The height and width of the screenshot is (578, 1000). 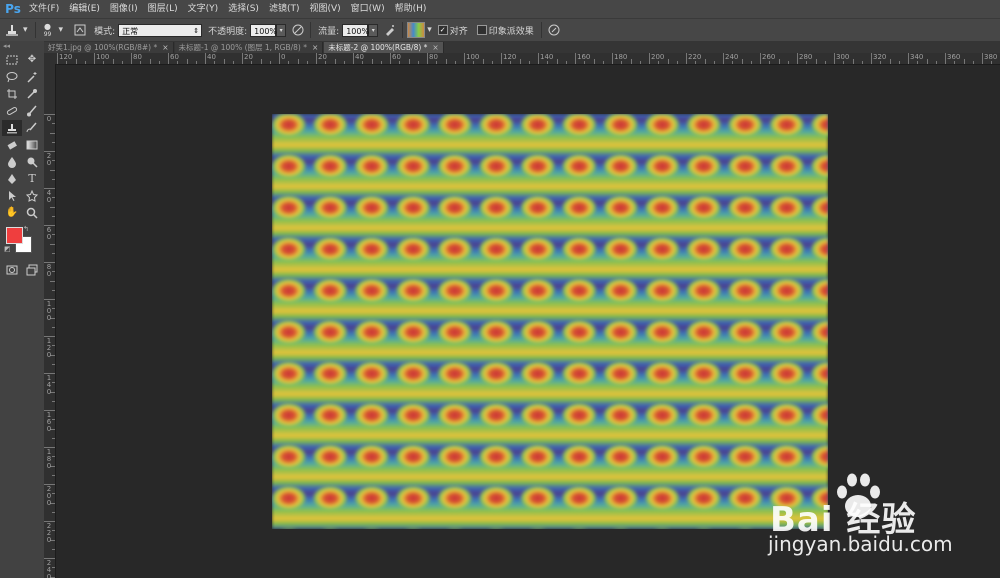 What do you see at coordinates (373, 30) in the screenshot?
I see `flow-dropdown-icon: ▾` at bounding box center [373, 30].